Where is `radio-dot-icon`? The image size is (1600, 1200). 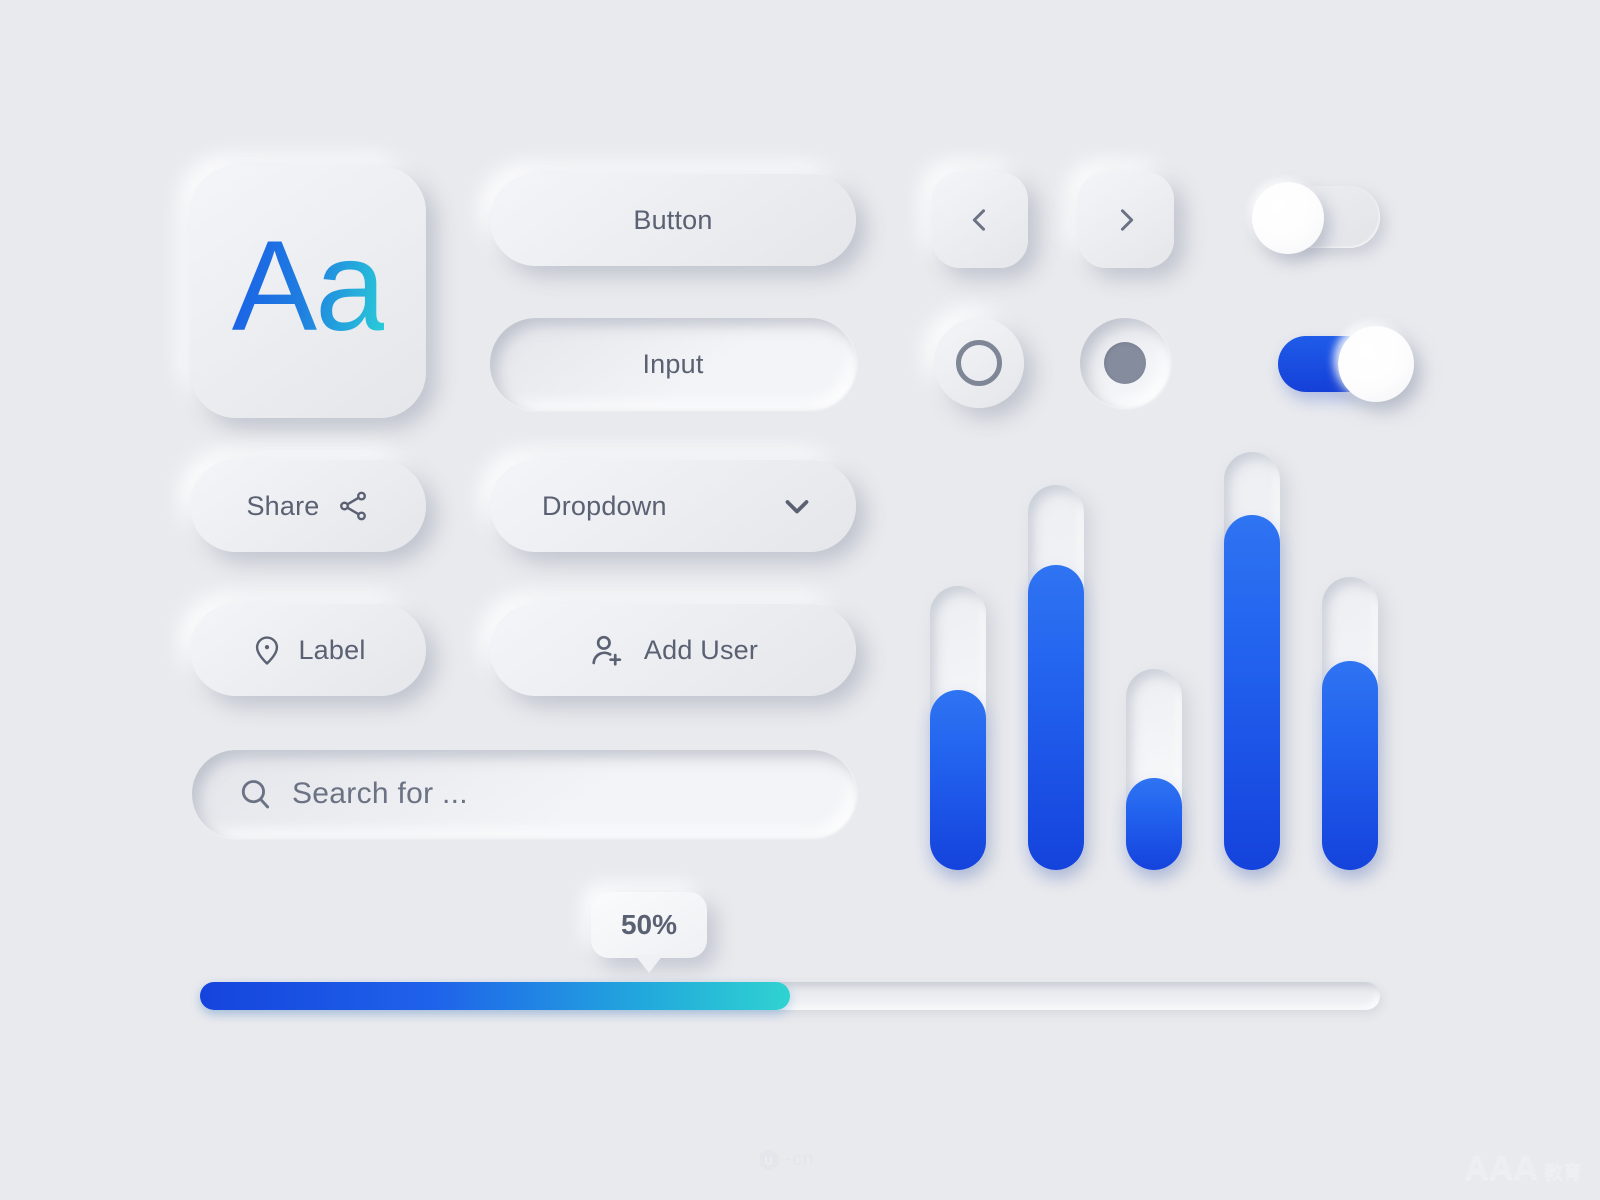
radio-dot-icon is located at coordinates (1125, 363).